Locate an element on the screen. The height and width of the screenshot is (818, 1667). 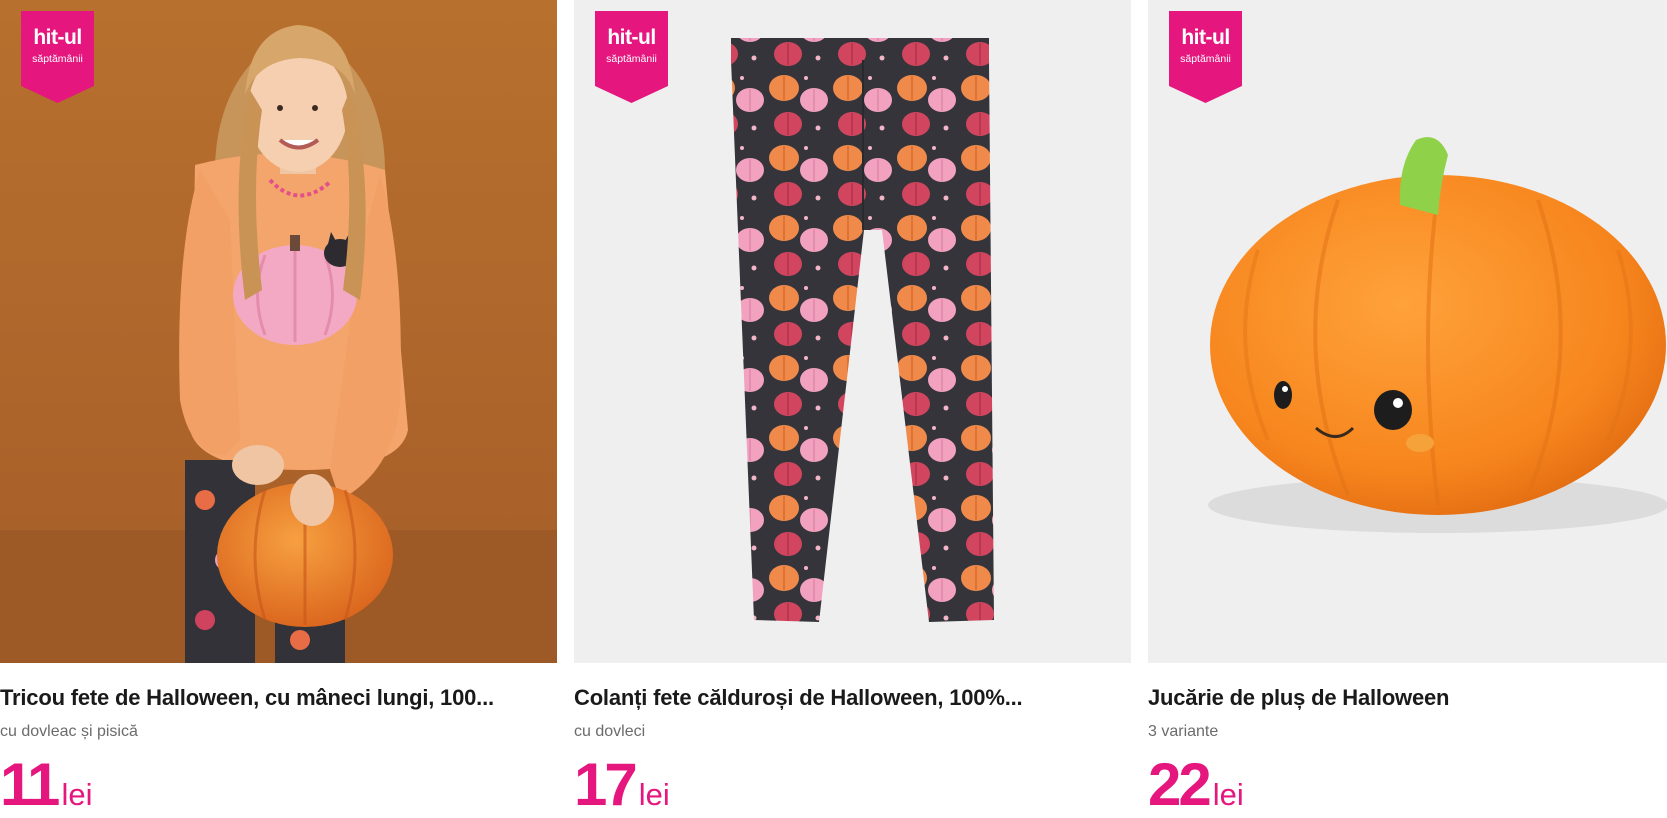
product-subtitle: cu dovleac și pisică is located at coordinates (69, 731).